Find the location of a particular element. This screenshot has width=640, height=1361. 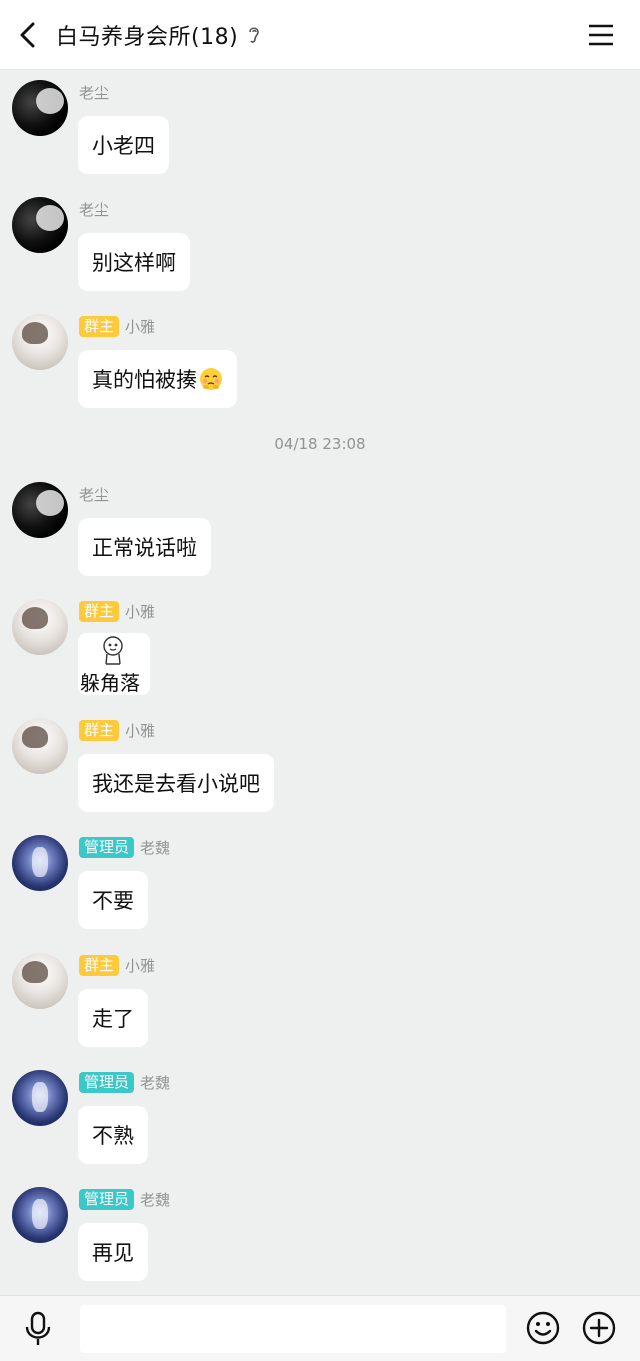

hamburger-menu-icon is located at coordinates (601, 35).